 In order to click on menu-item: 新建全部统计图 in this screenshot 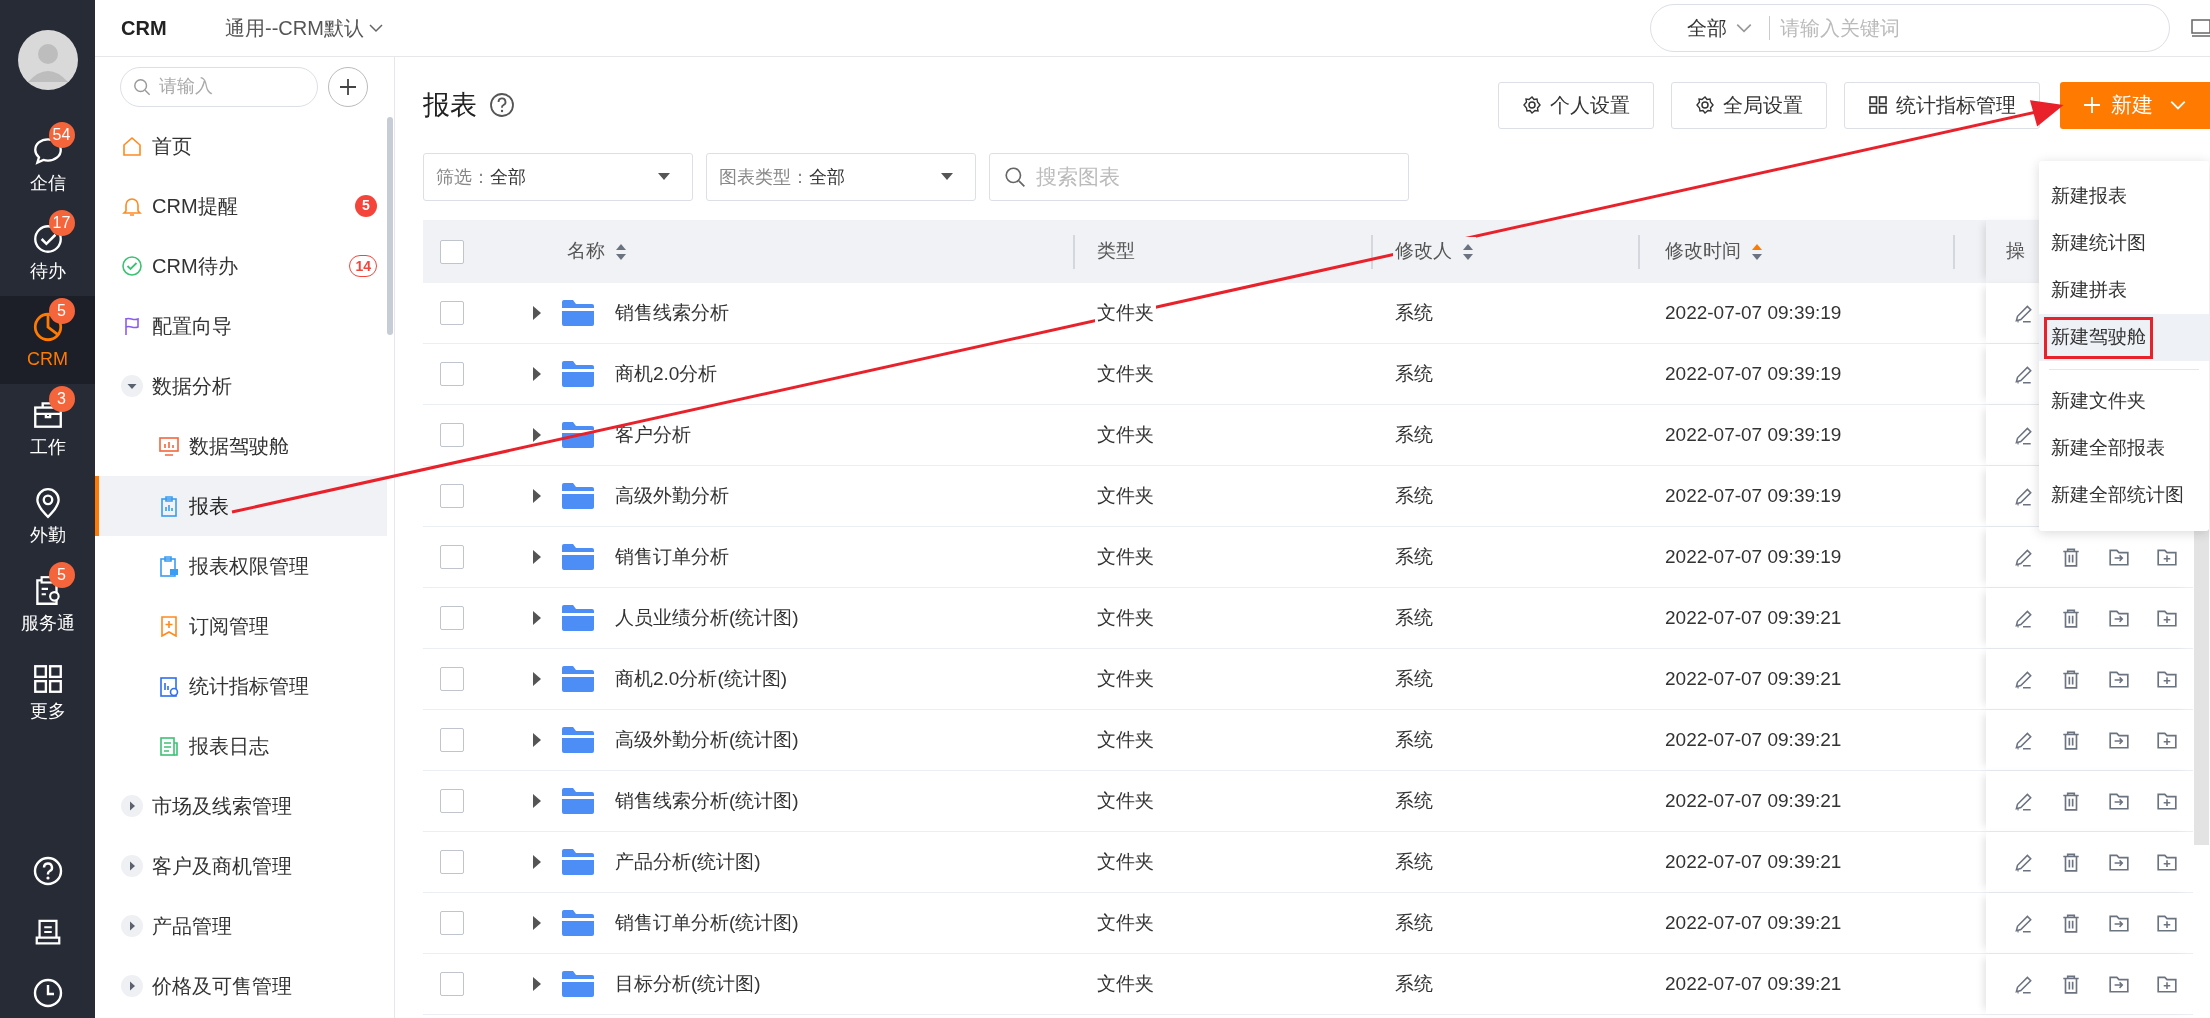, I will do `click(2124, 495)`.